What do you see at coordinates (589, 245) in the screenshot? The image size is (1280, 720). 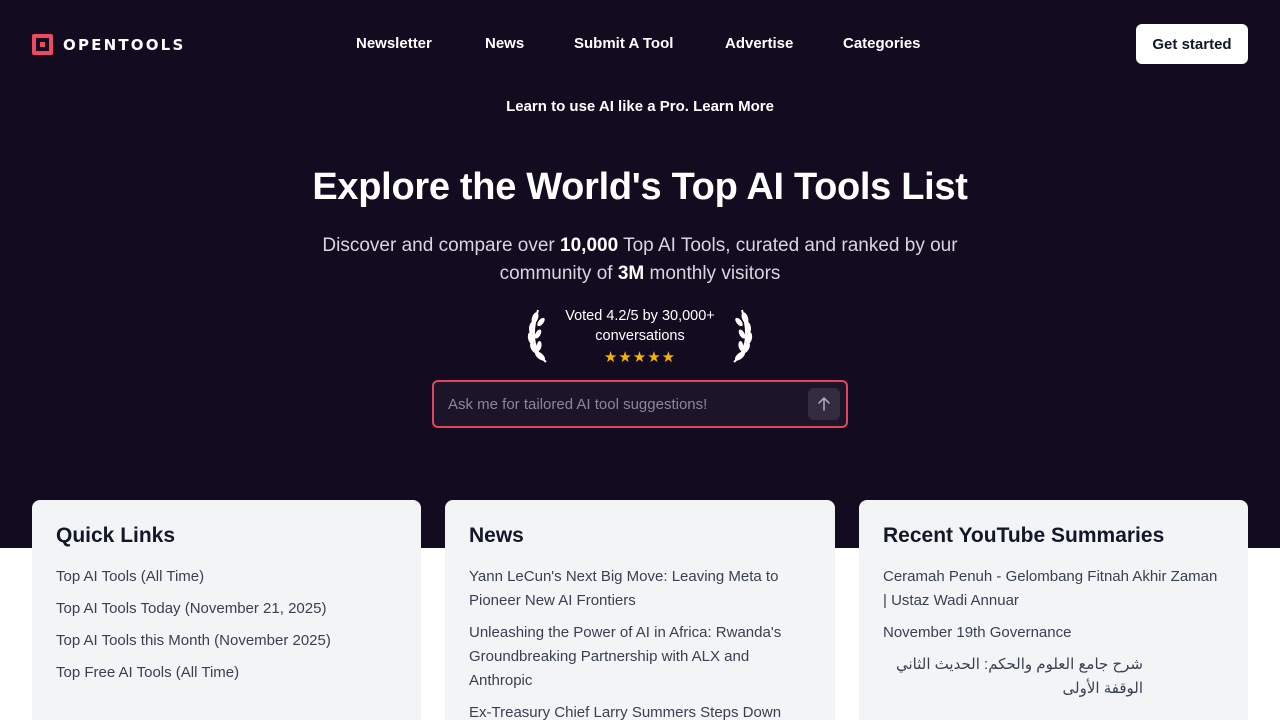 I see `tool-count: 10,000` at bounding box center [589, 245].